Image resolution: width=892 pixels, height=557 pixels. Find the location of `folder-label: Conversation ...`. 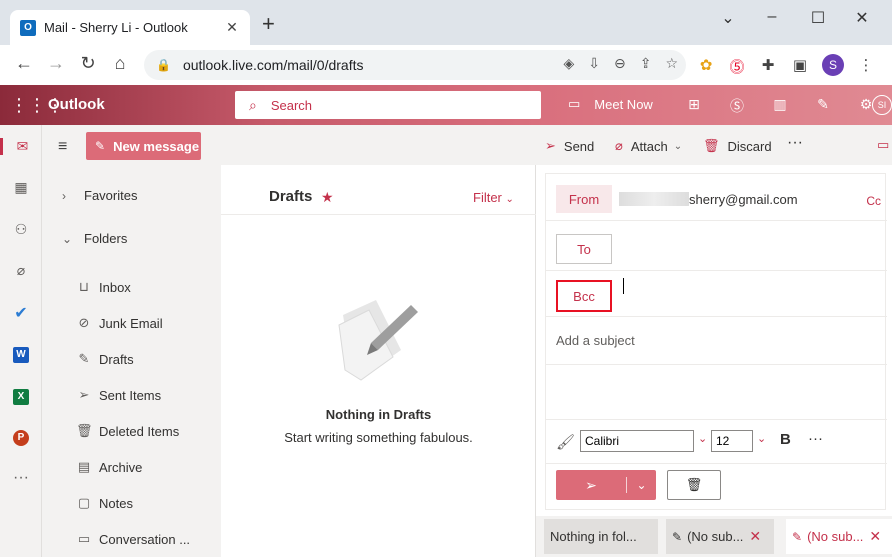

folder-label: Conversation ... is located at coordinates (145, 539).